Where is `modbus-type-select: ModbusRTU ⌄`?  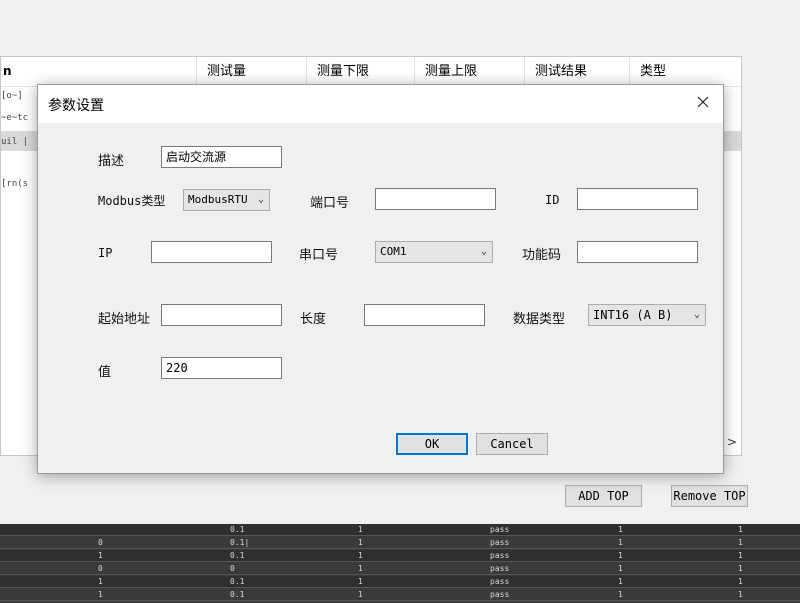
modbus-type-select: ModbusRTU ⌄ is located at coordinates (226, 200).